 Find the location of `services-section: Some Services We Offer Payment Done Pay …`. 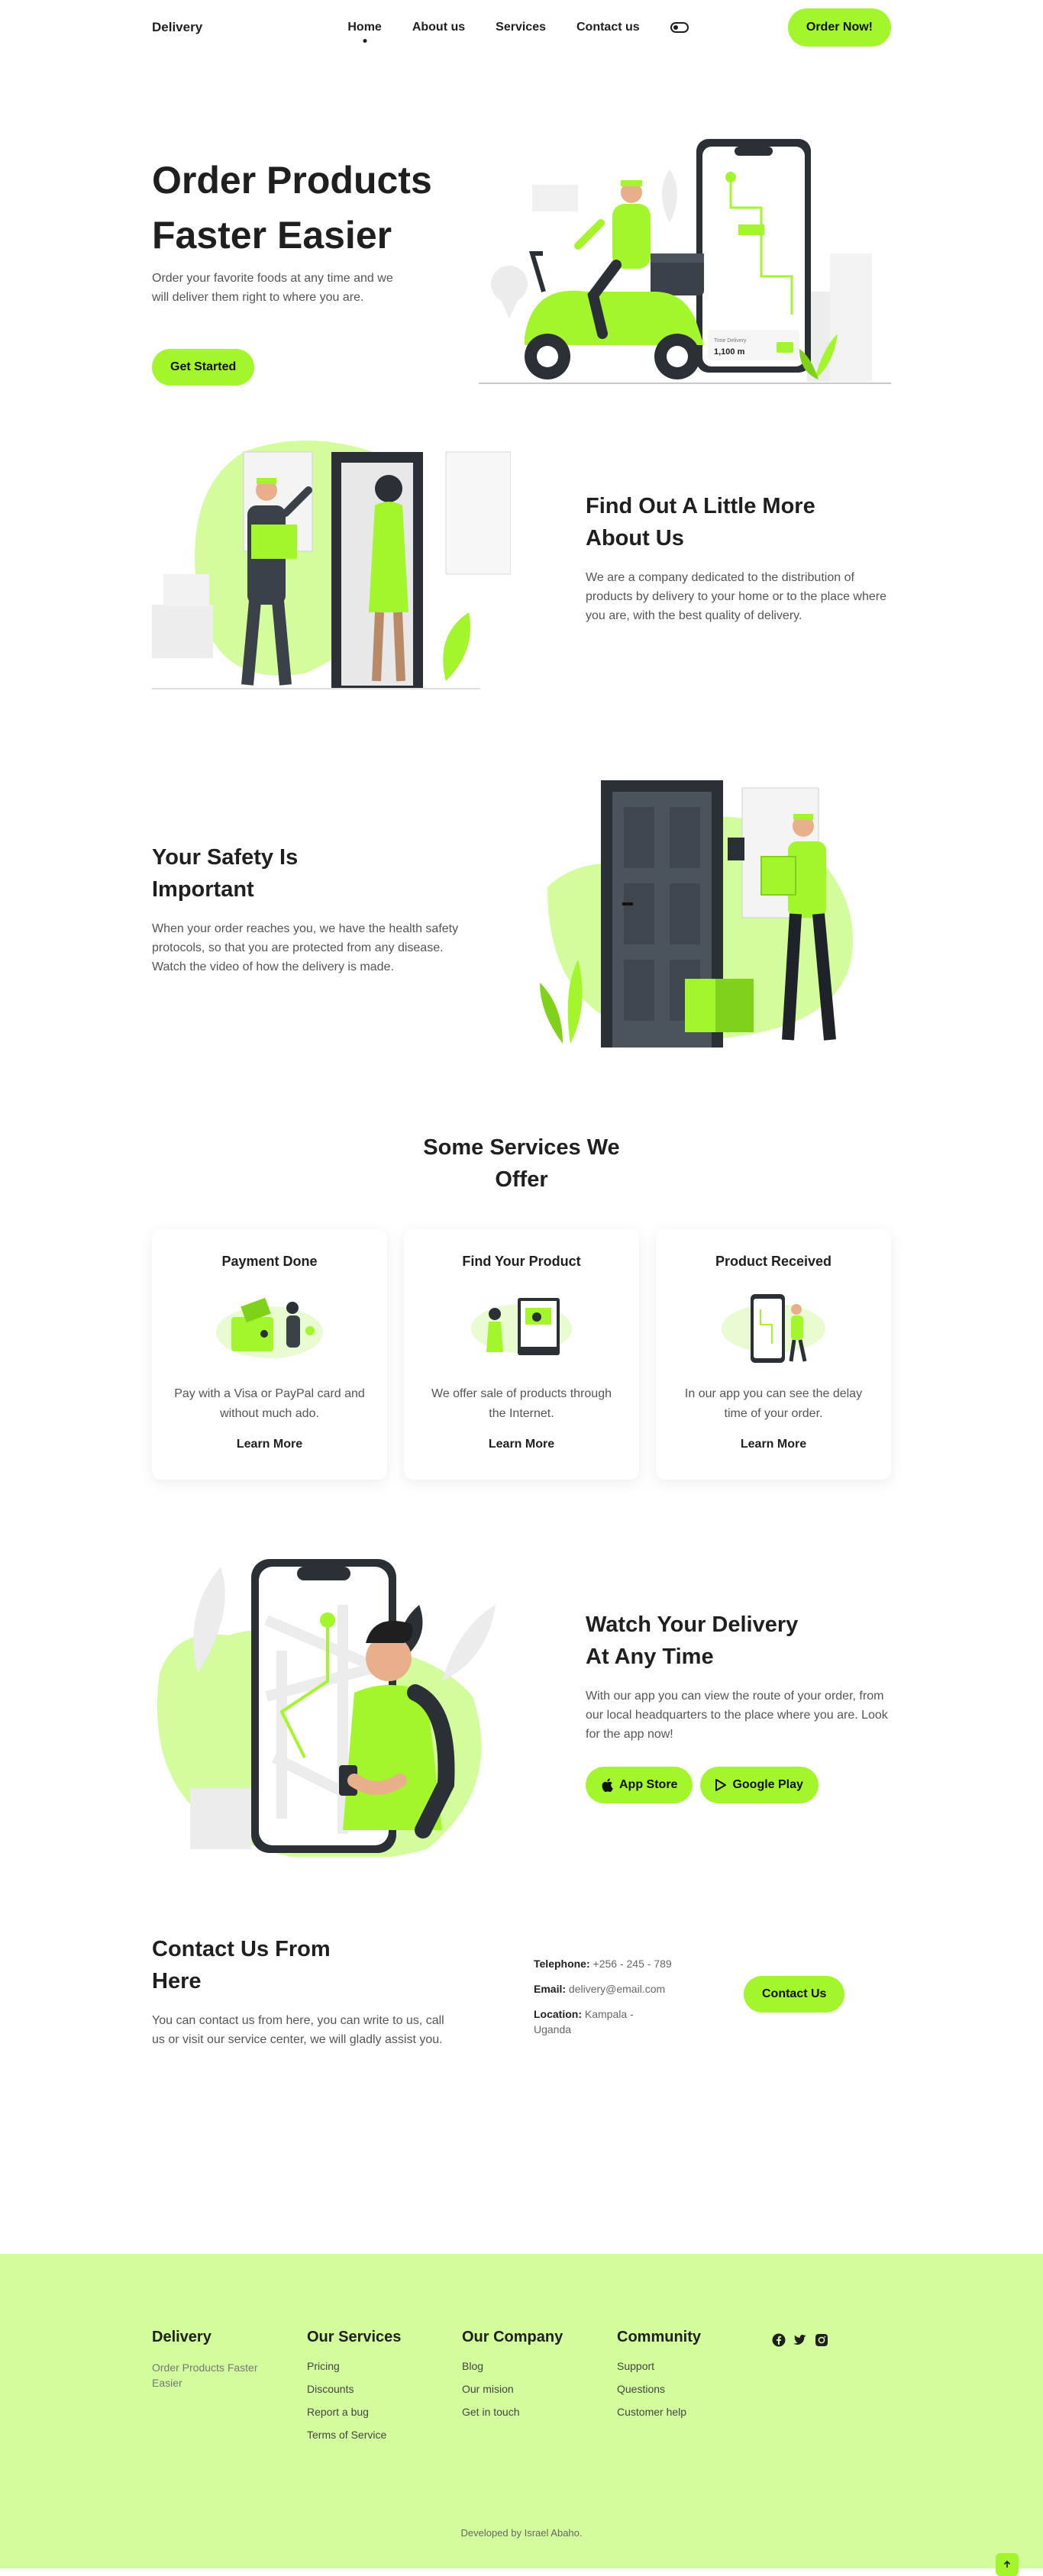

services-section: Some Services We Offer Payment Done Pay … is located at coordinates (521, 1345).